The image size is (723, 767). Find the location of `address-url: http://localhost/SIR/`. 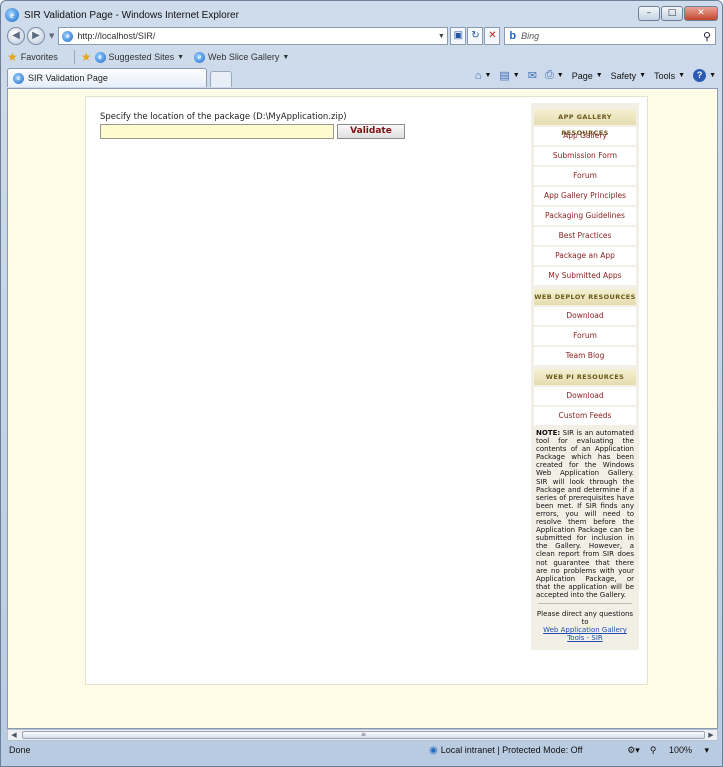

address-url: http://localhost/SIR/ is located at coordinates (256, 36).